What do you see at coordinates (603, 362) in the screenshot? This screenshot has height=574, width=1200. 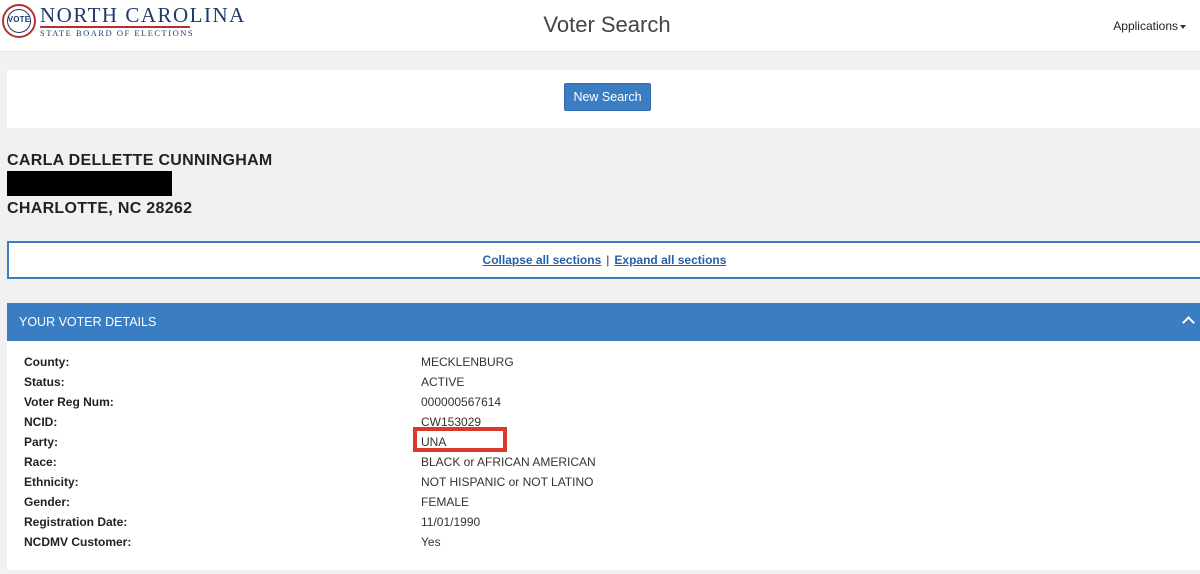 I see `detail-row-county: County: MECKLENBURG` at bounding box center [603, 362].